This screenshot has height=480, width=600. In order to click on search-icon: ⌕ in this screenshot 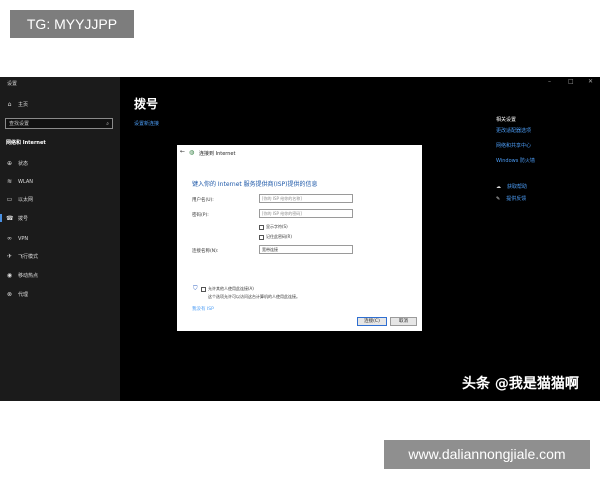, I will do `click(107, 124)`.